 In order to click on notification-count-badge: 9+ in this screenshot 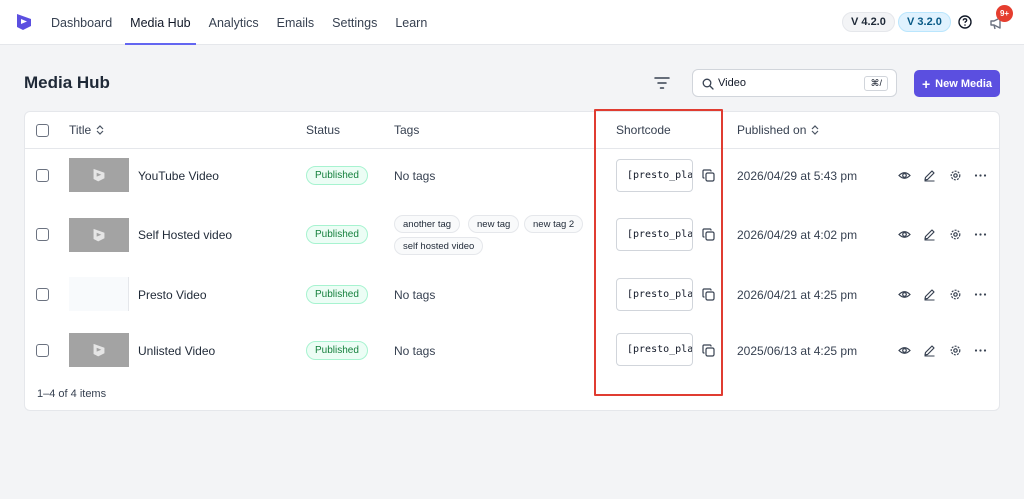, I will do `click(1004, 13)`.